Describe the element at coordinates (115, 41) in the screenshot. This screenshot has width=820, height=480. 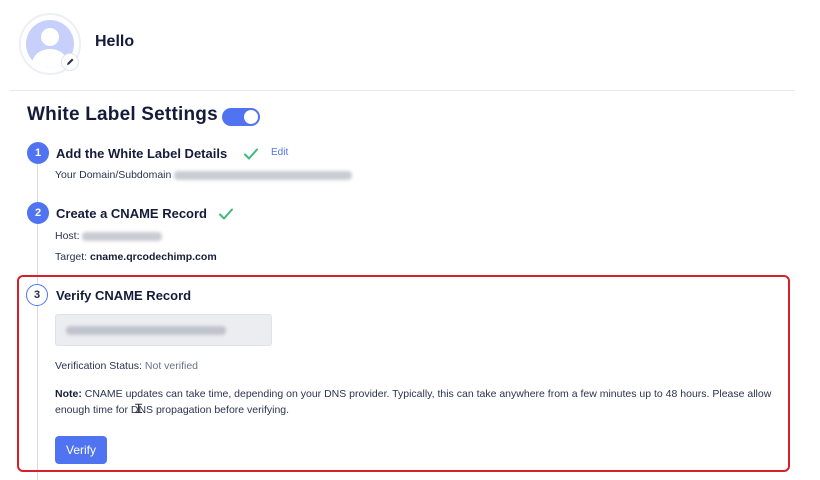
I see `greeting-text: Hello` at that location.